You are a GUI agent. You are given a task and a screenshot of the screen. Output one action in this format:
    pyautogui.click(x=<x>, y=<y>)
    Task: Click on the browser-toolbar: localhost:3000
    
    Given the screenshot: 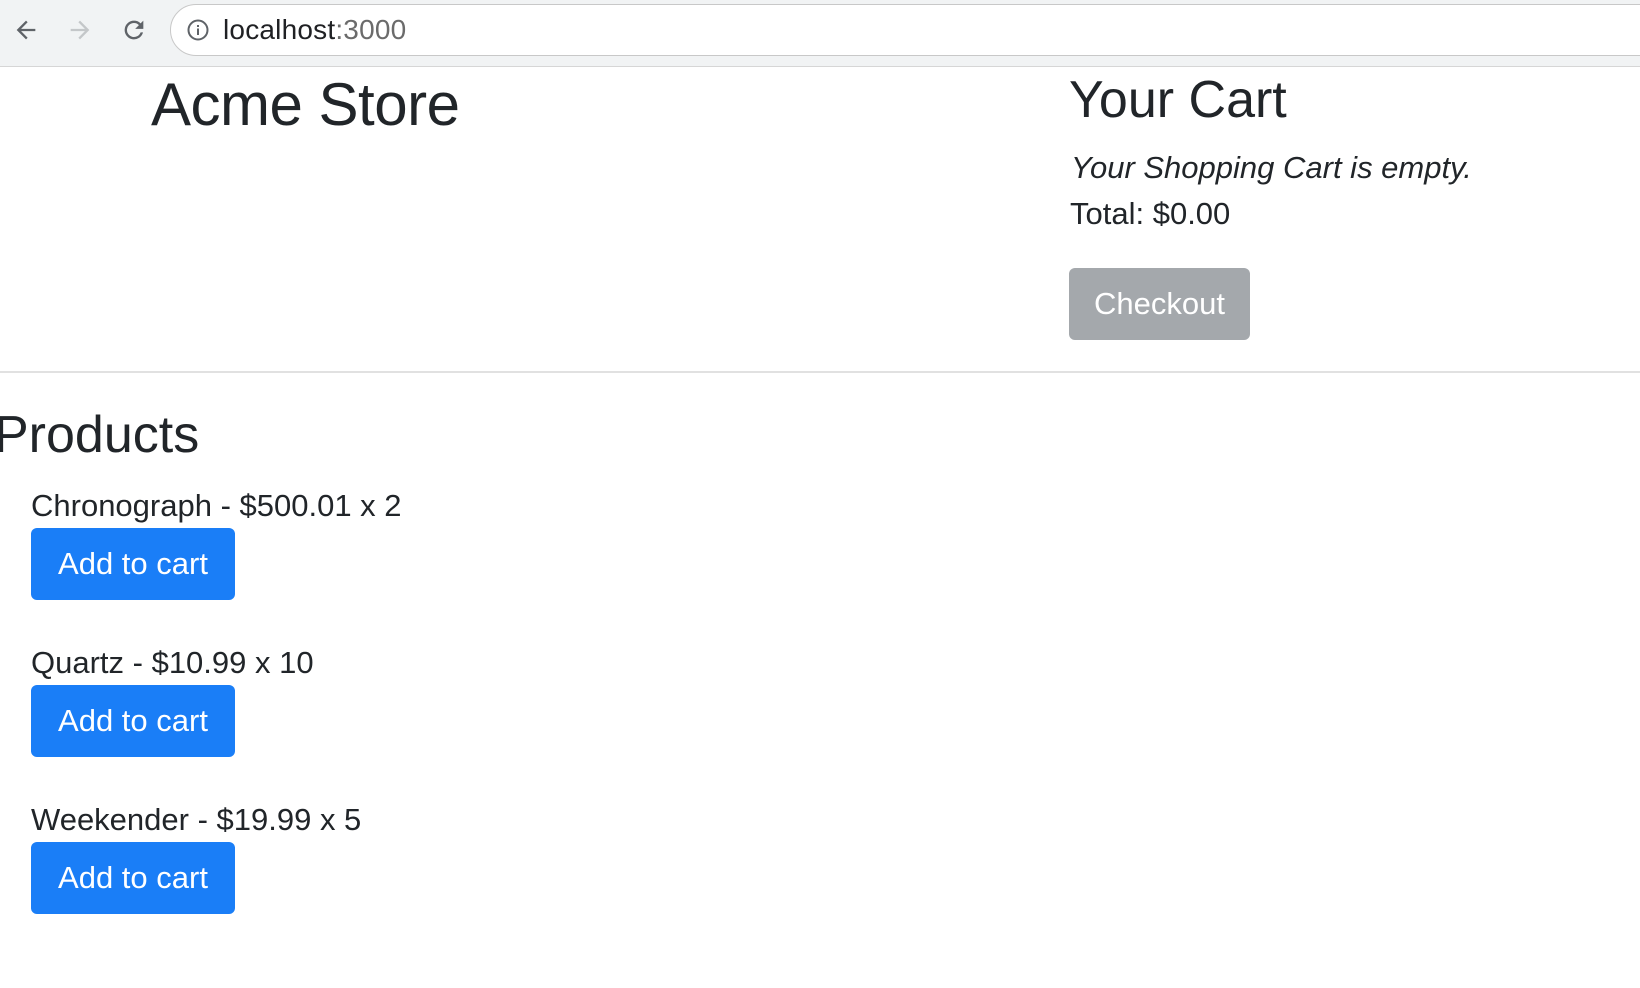 What is the action you would take?
    pyautogui.click(x=820, y=33)
    